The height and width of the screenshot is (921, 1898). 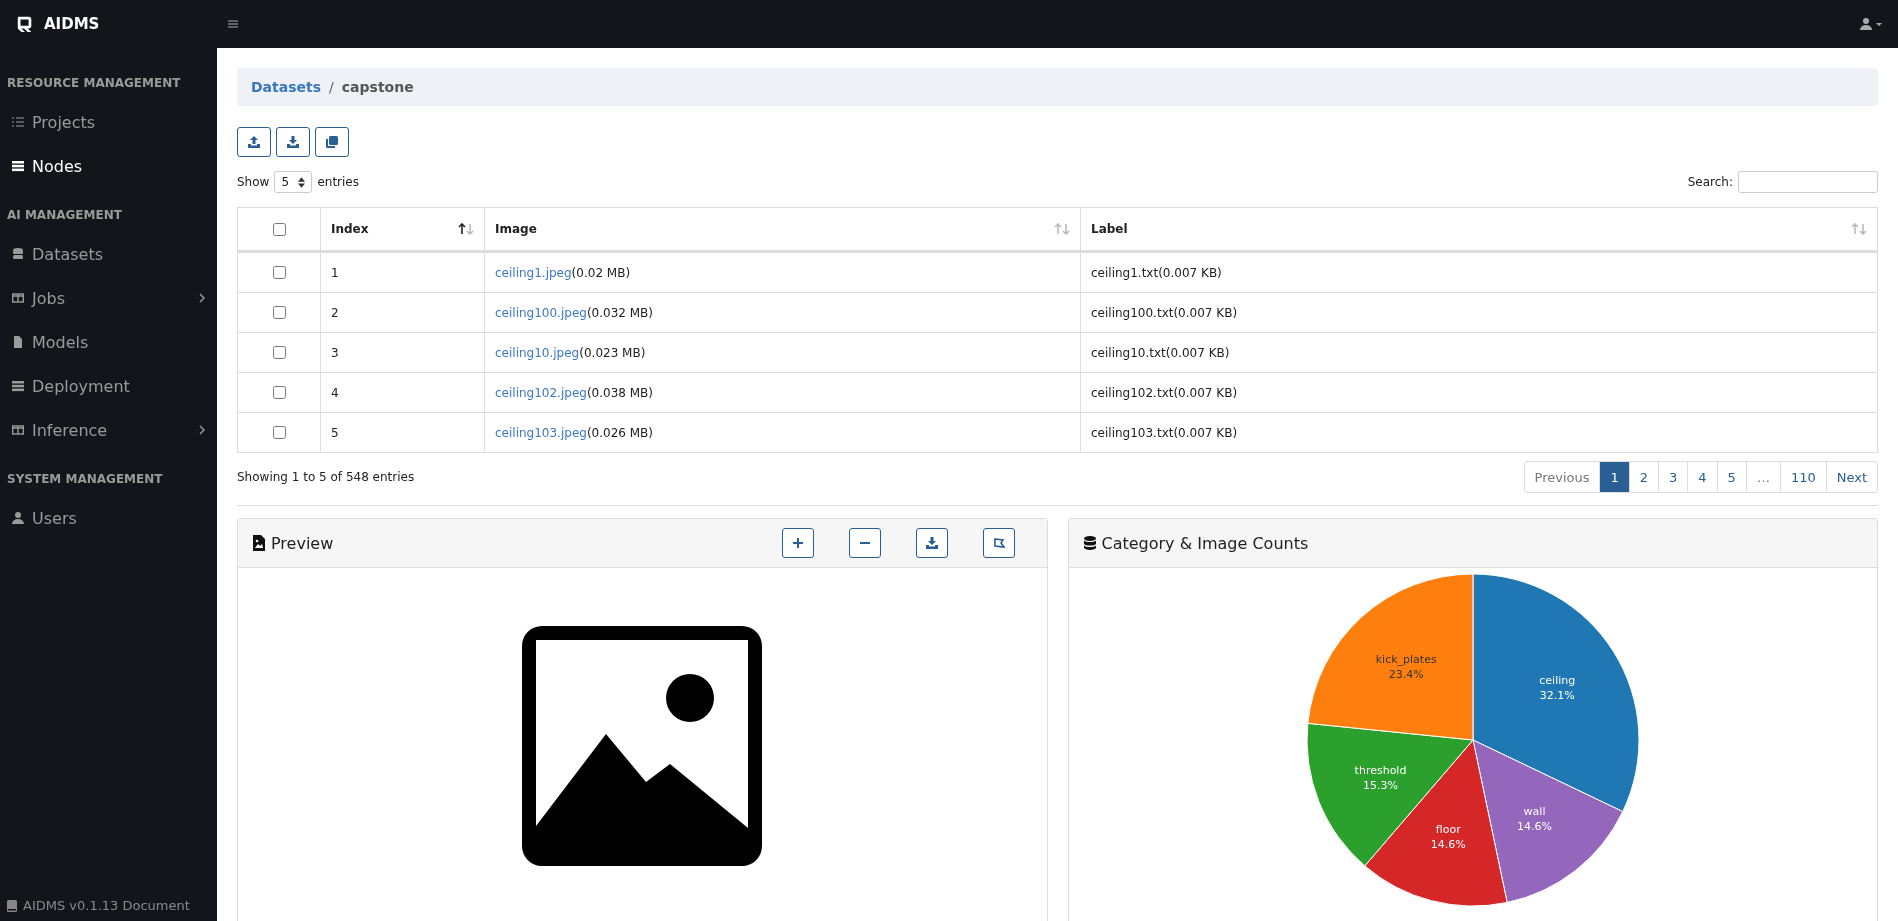 What do you see at coordinates (402, 432) in the screenshot?
I see `index-cell: 5` at bounding box center [402, 432].